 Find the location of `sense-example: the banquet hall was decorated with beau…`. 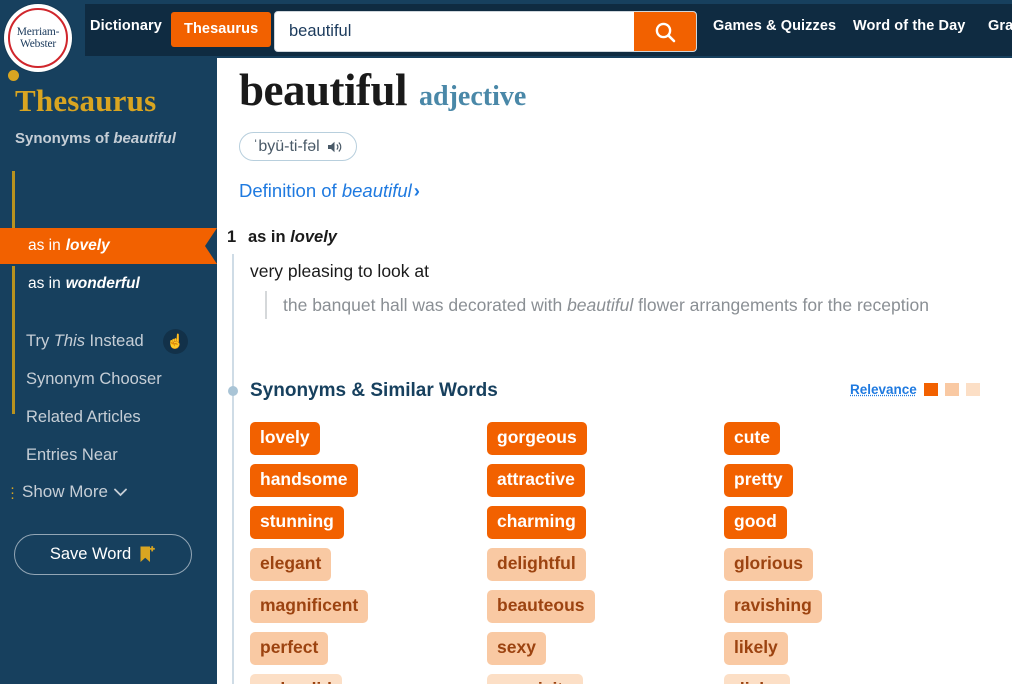

sense-example: the banquet hall was decorated with beau… is located at coordinates (610, 305).